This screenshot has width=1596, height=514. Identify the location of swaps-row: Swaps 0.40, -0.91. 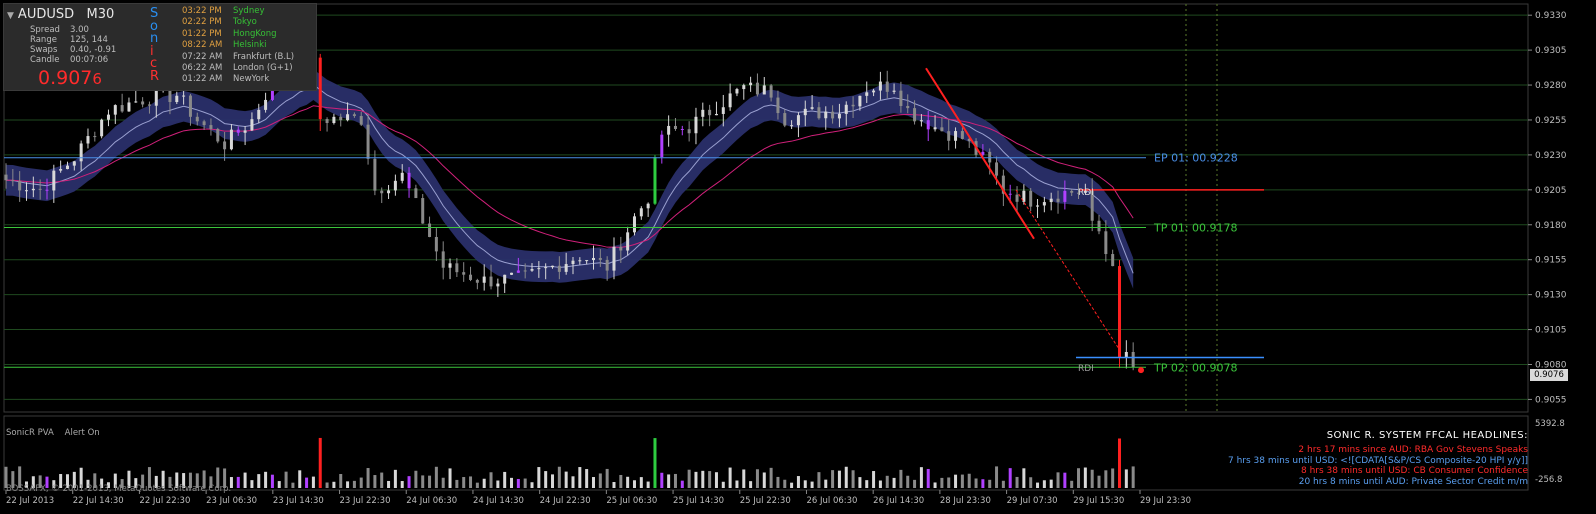
(73, 50).